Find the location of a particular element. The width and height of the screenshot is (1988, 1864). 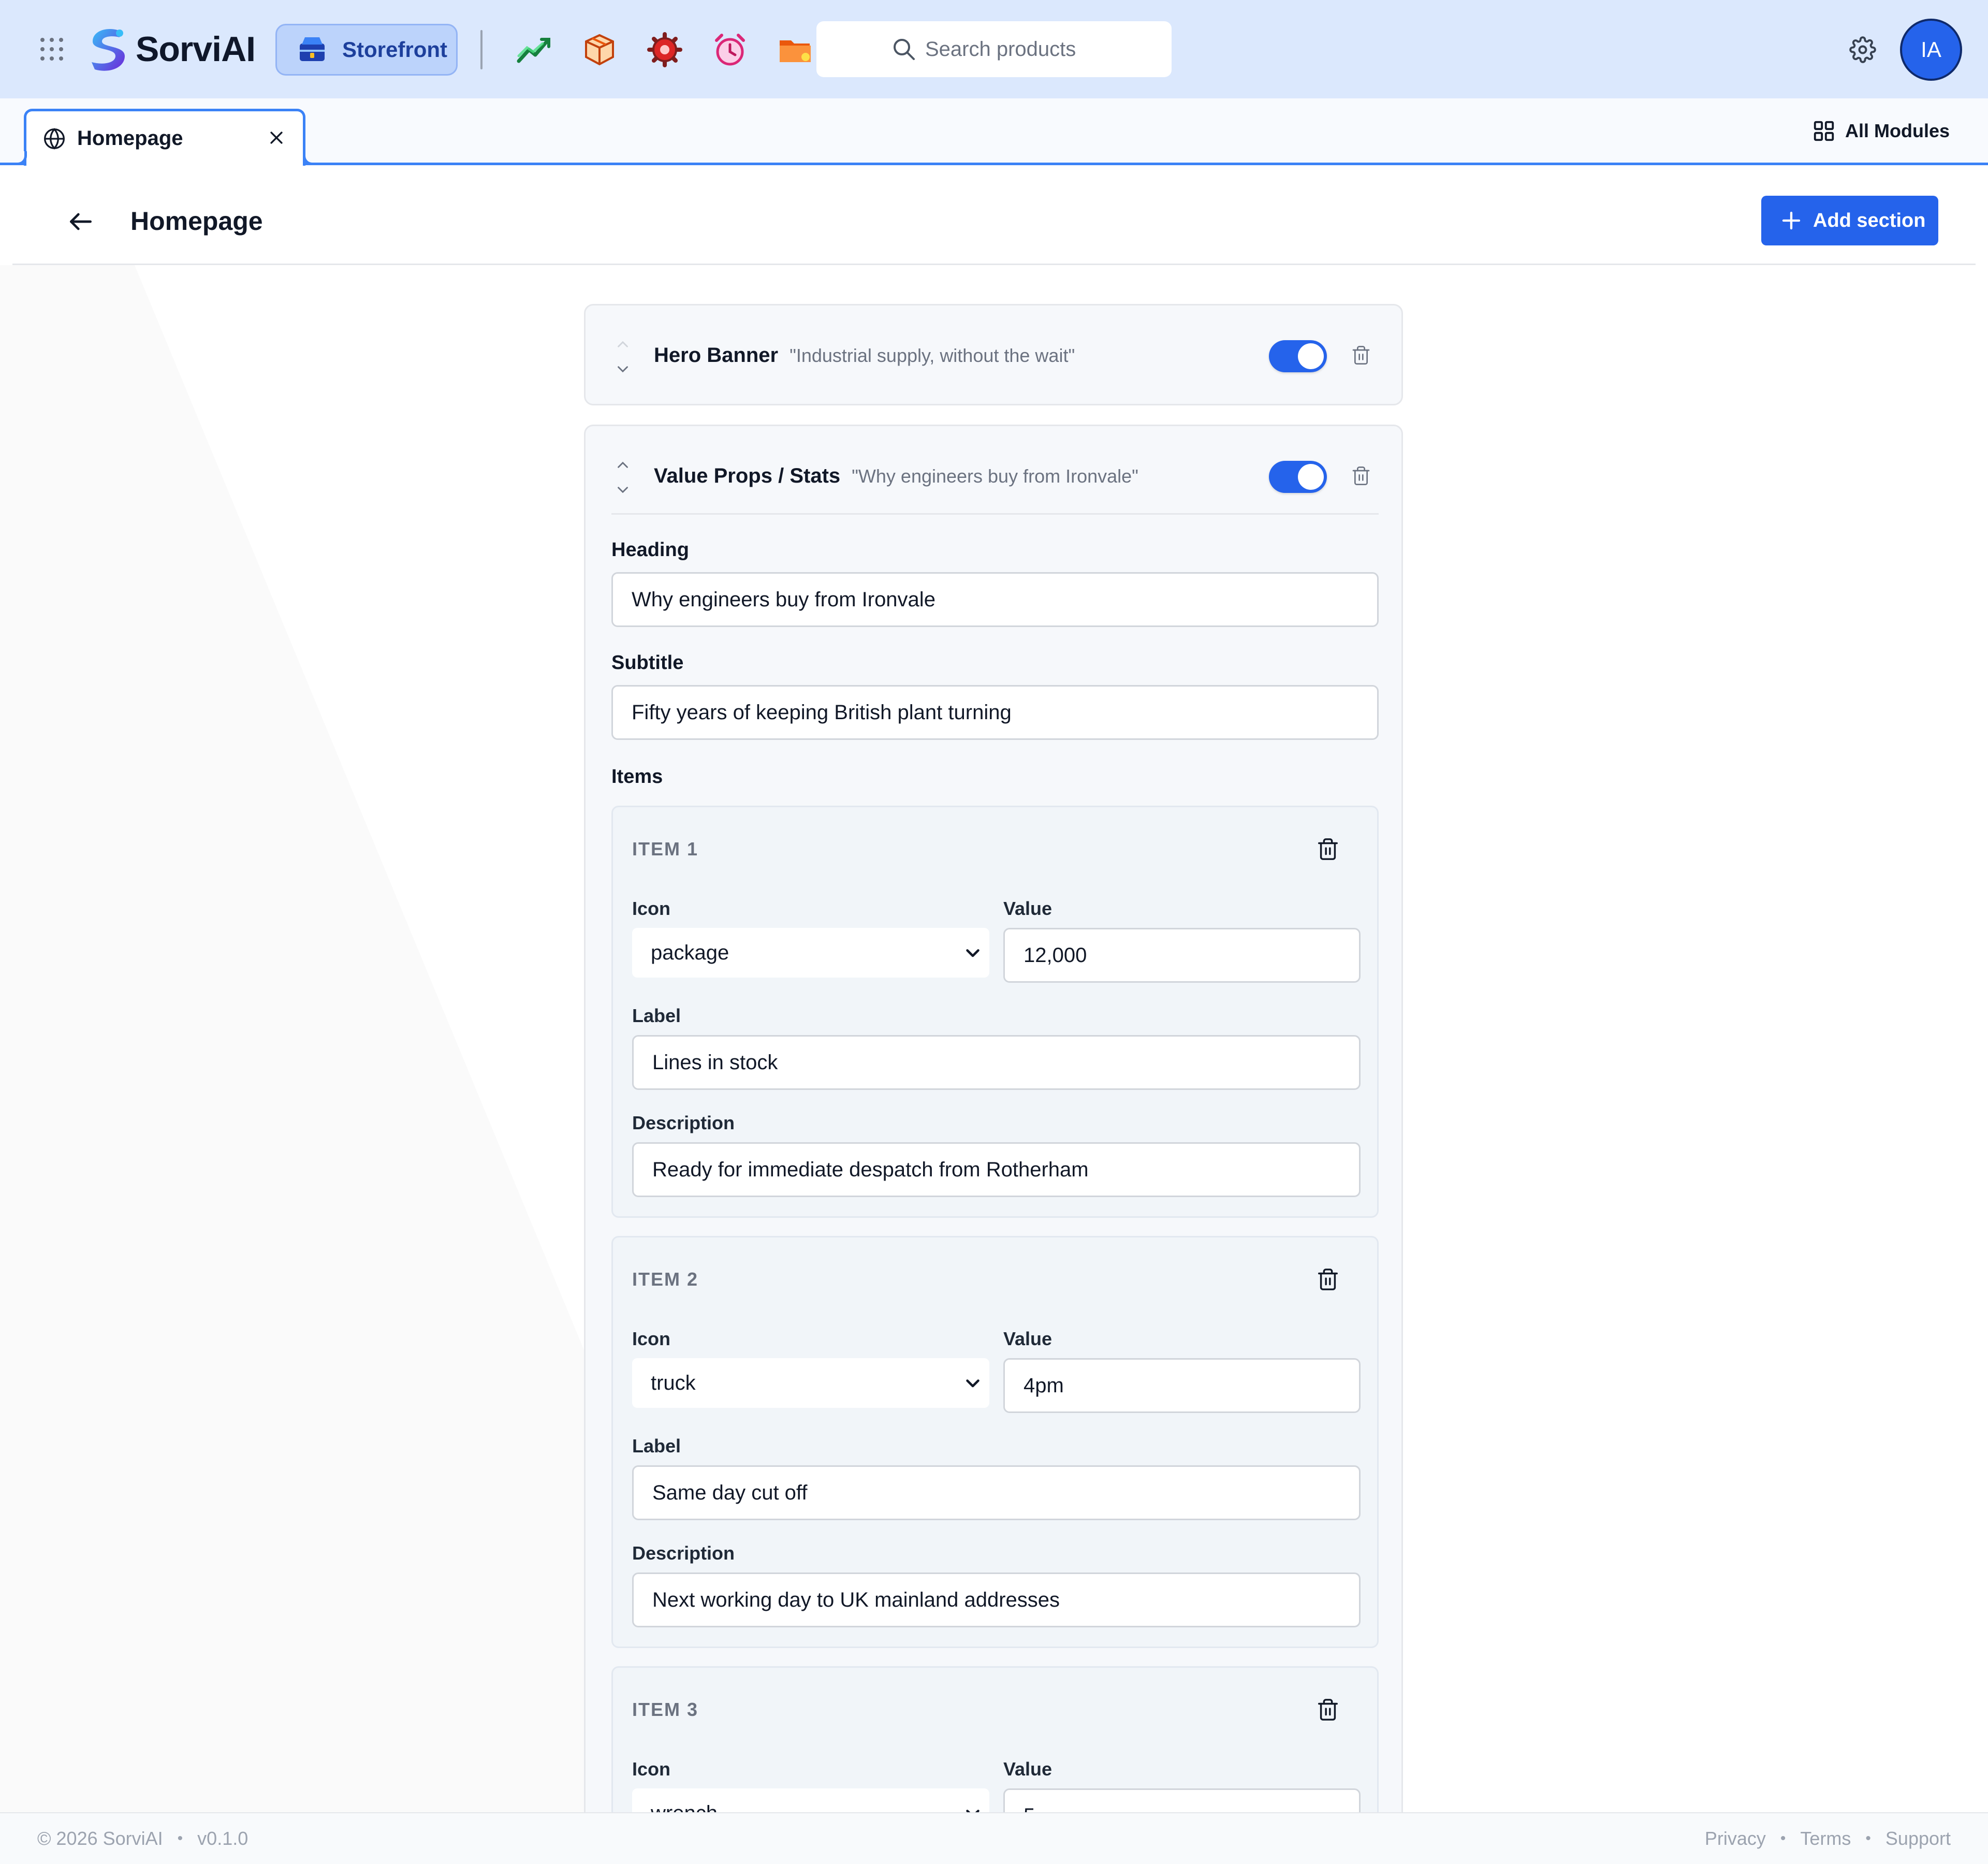

app-launcher-icon is located at coordinates (52, 49).